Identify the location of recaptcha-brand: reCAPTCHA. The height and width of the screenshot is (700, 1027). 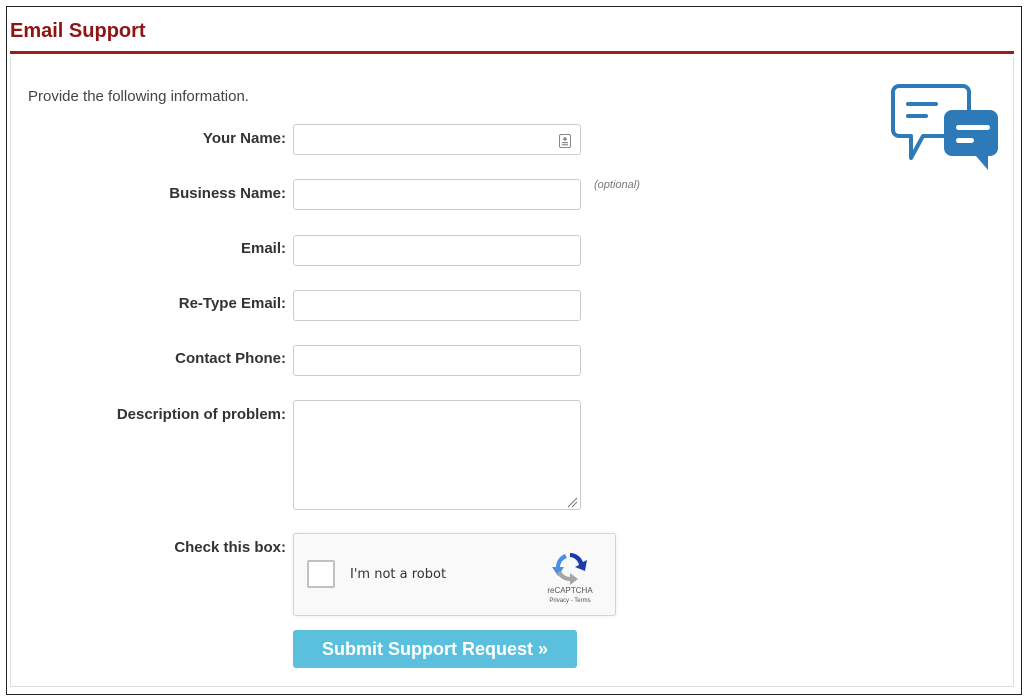
(570, 590).